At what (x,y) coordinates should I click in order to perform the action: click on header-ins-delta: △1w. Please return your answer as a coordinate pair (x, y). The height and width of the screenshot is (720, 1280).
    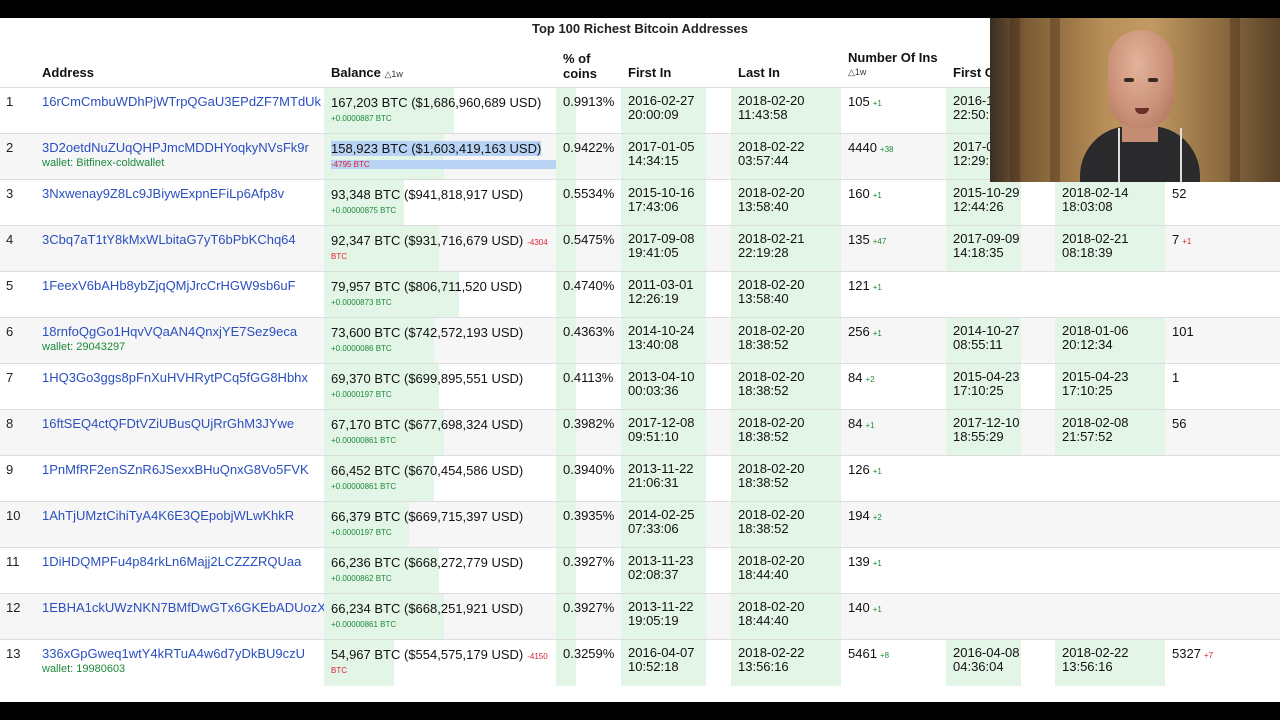
    Looking at the image, I should click on (857, 72).